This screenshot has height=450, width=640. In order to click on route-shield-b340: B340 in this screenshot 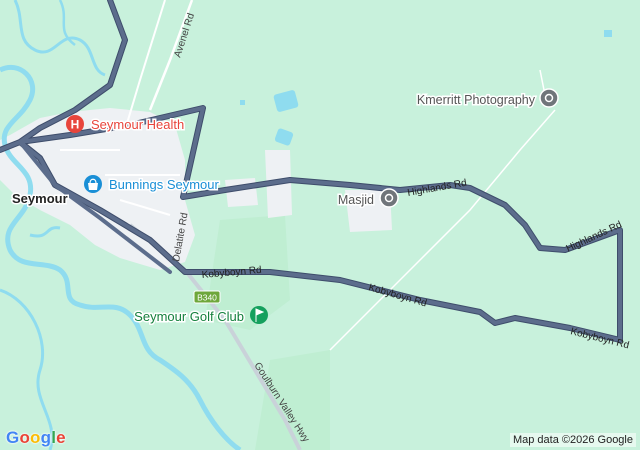, I will do `click(207, 297)`.